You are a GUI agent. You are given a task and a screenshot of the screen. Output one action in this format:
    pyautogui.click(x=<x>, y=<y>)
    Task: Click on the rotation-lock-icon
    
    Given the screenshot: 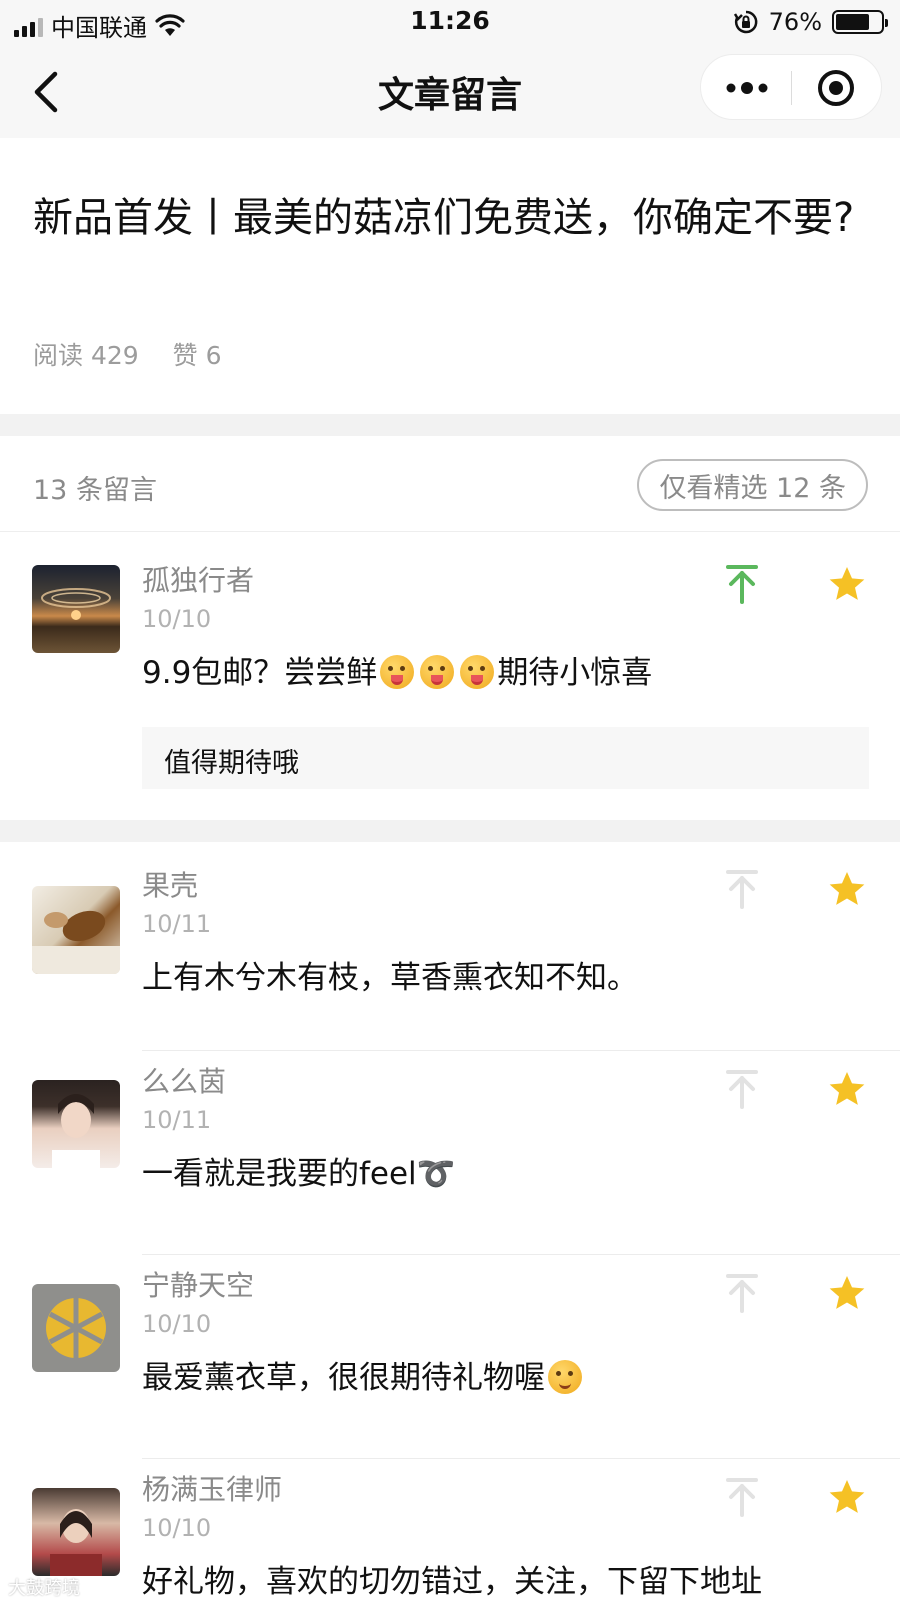 What is the action you would take?
    pyautogui.click(x=745, y=22)
    